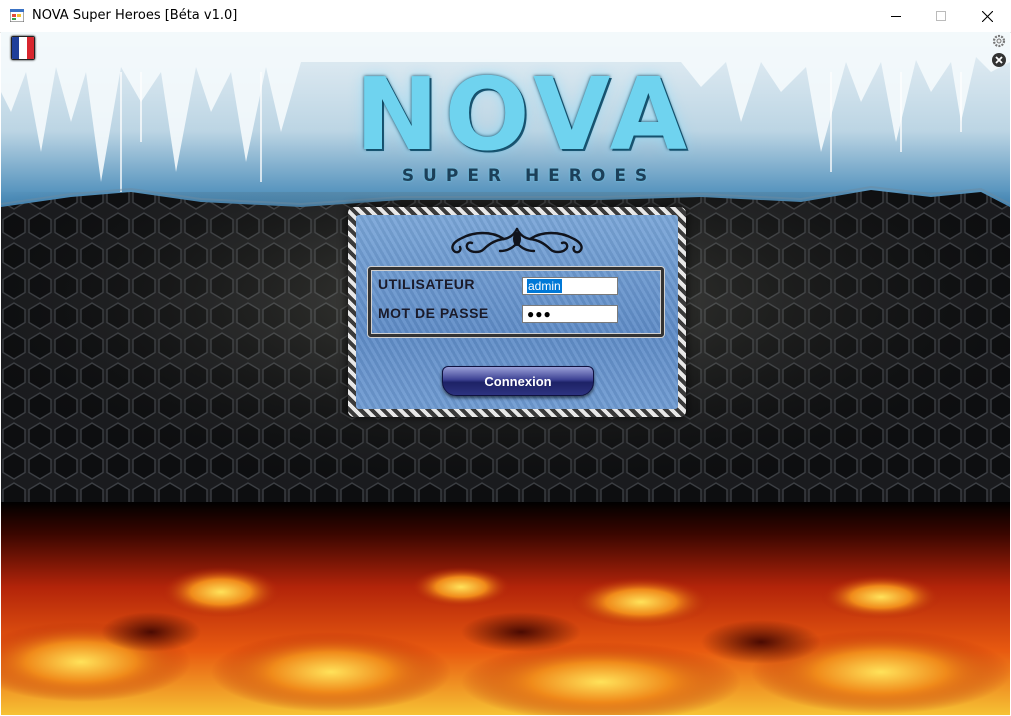 This screenshot has height=716, width=1011. Describe the element at coordinates (518, 381) in the screenshot. I see `connexion-button: Connexion` at that location.